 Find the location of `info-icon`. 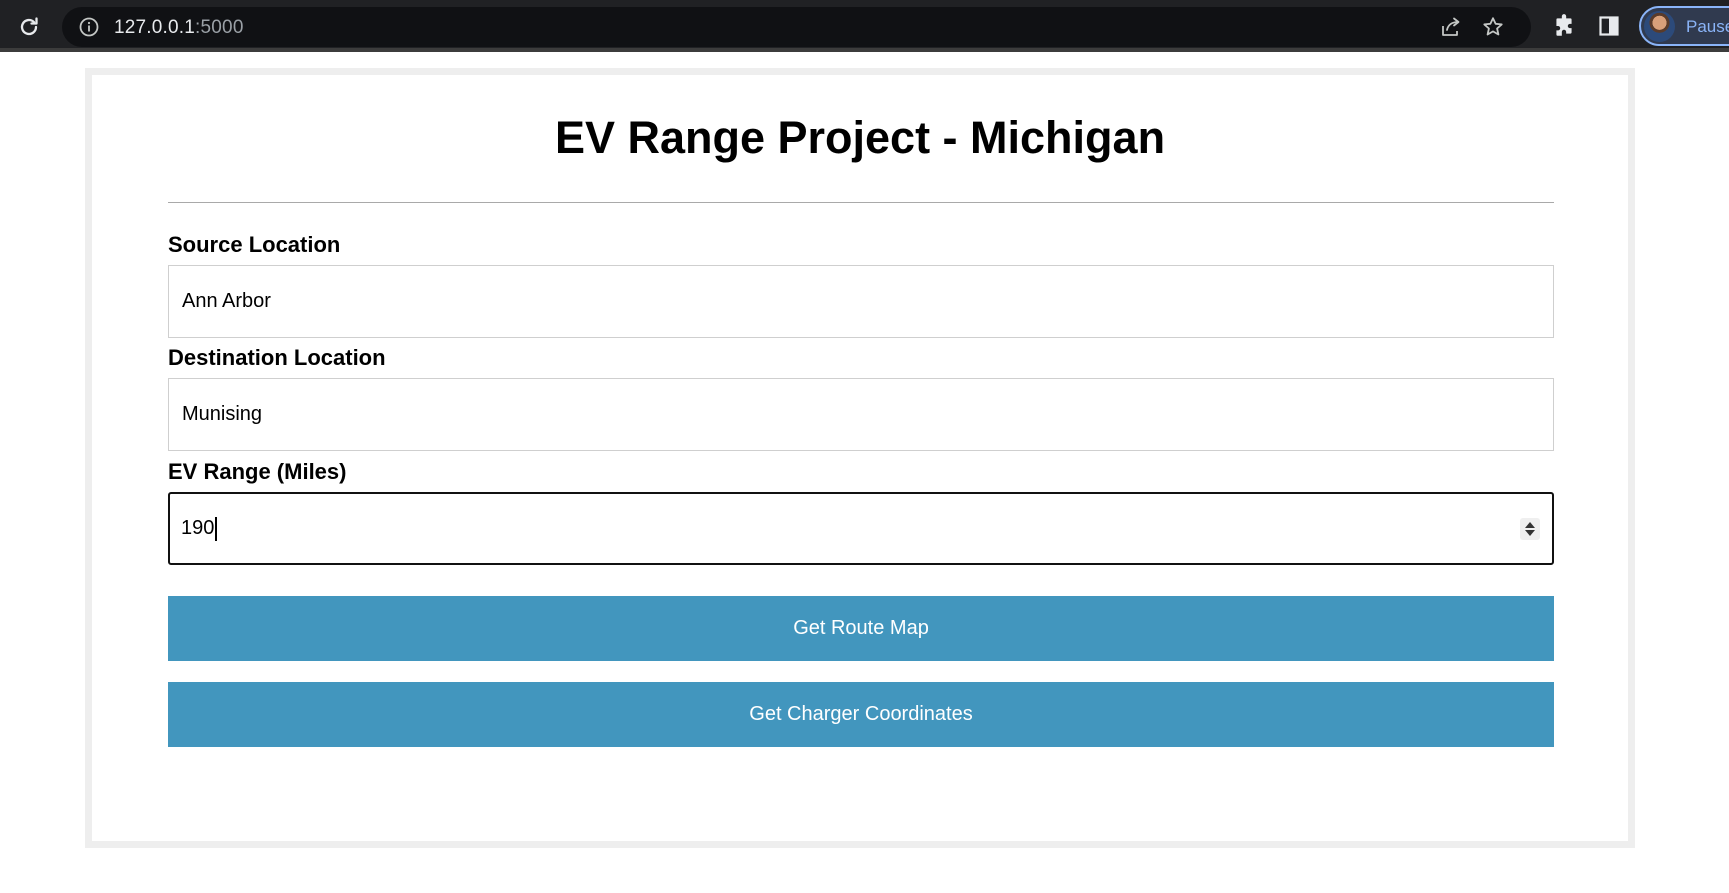

info-icon is located at coordinates (89, 27).